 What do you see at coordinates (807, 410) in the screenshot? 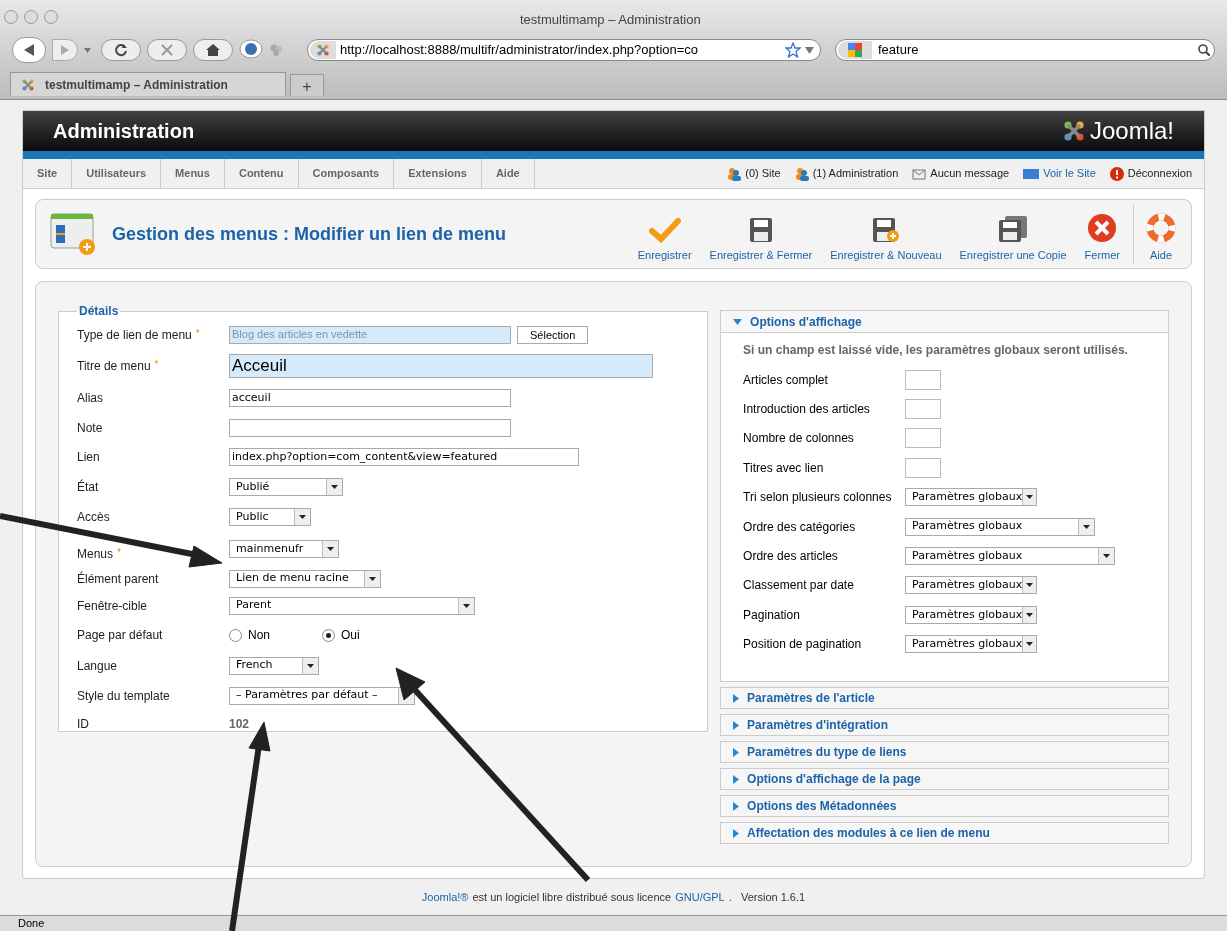
I see `field-label: Introduction des articles` at bounding box center [807, 410].